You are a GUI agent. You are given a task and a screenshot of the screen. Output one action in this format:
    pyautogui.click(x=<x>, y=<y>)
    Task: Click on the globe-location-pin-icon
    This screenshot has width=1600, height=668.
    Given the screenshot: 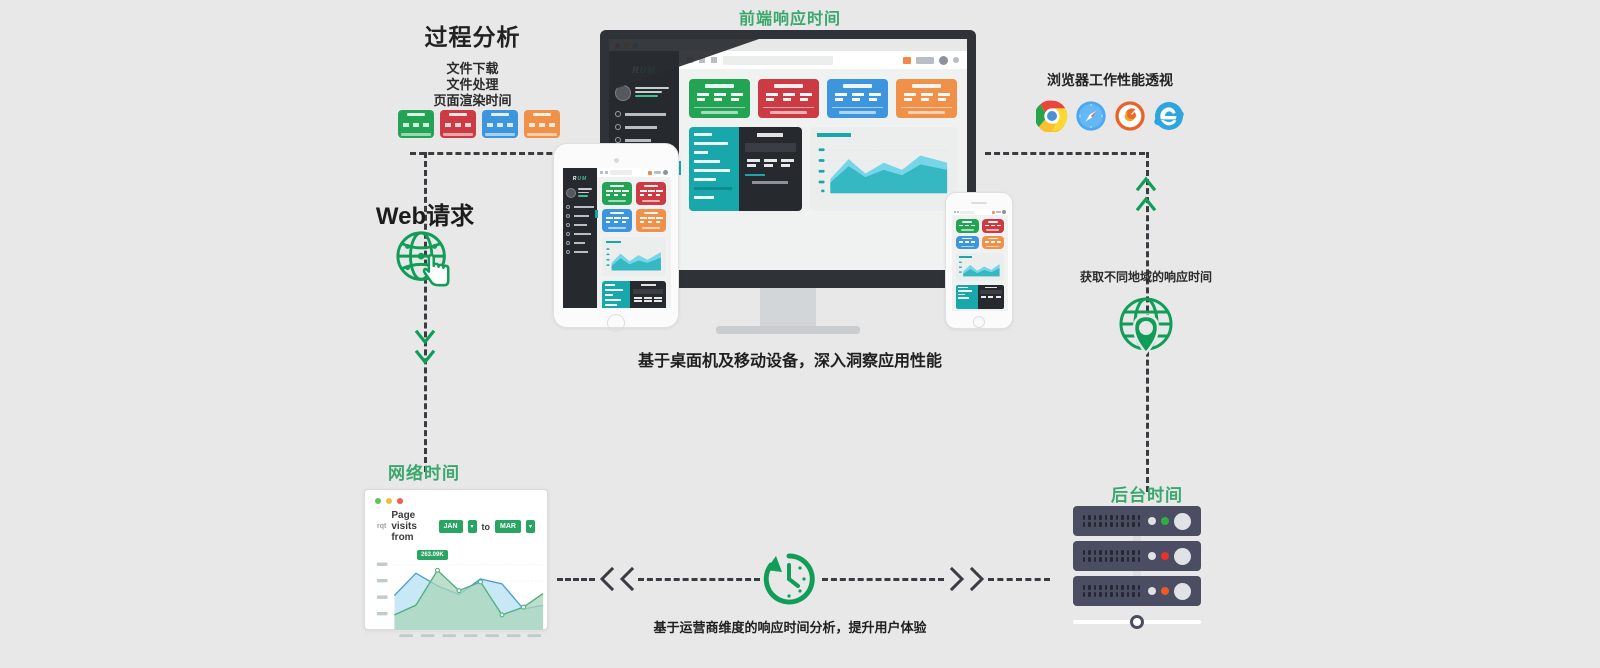 What is the action you would take?
    pyautogui.click(x=1146, y=326)
    